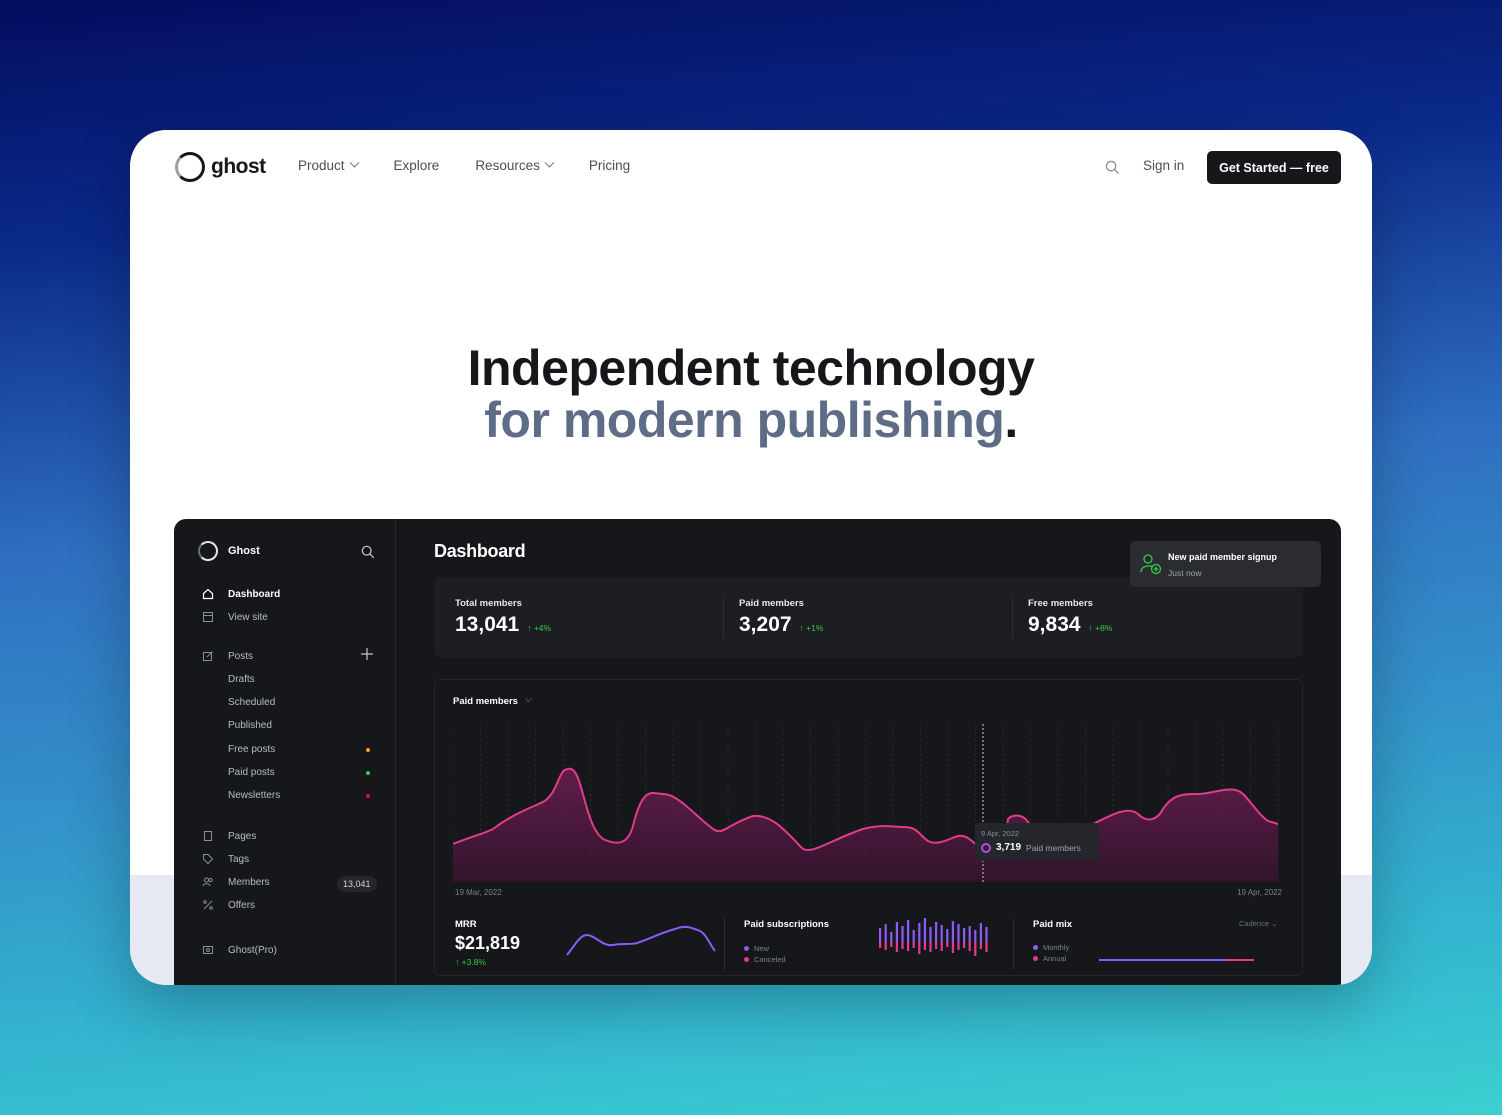 The width and height of the screenshot is (1502, 1115). What do you see at coordinates (357, 884) in the screenshot?
I see `members-count-badge: 13,041` at bounding box center [357, 884].